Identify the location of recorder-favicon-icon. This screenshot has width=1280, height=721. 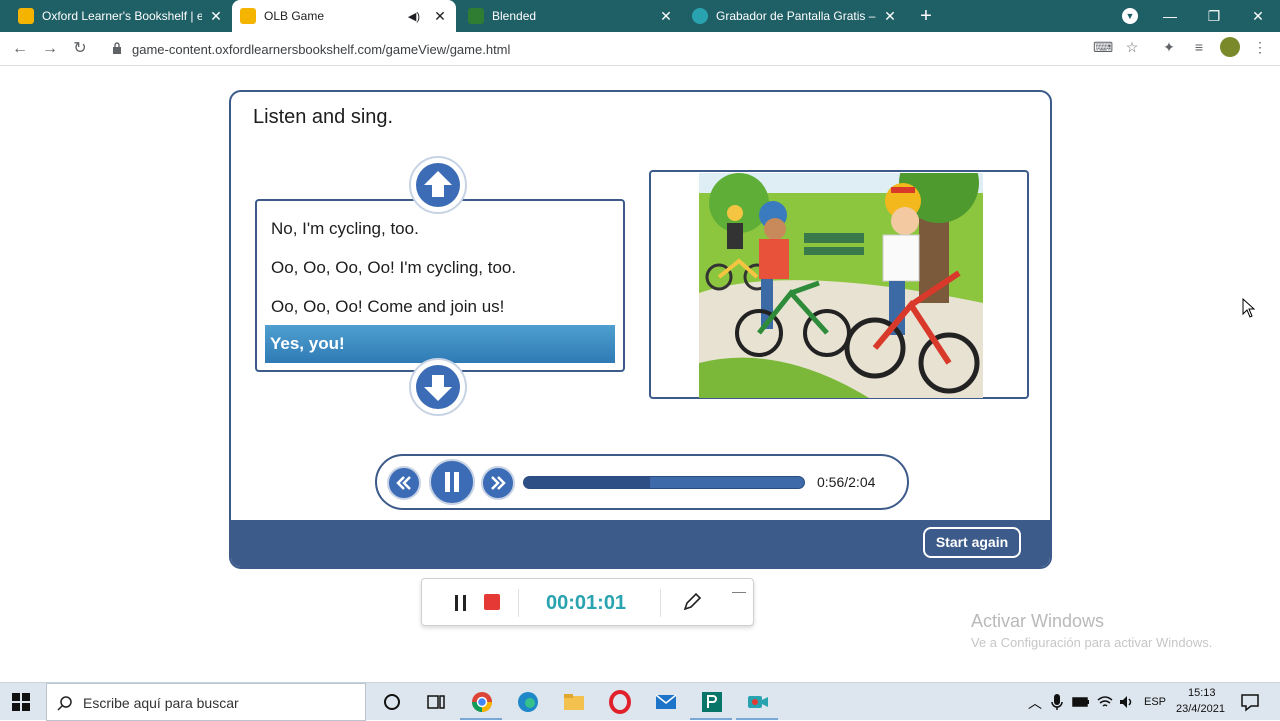
(700, 16).